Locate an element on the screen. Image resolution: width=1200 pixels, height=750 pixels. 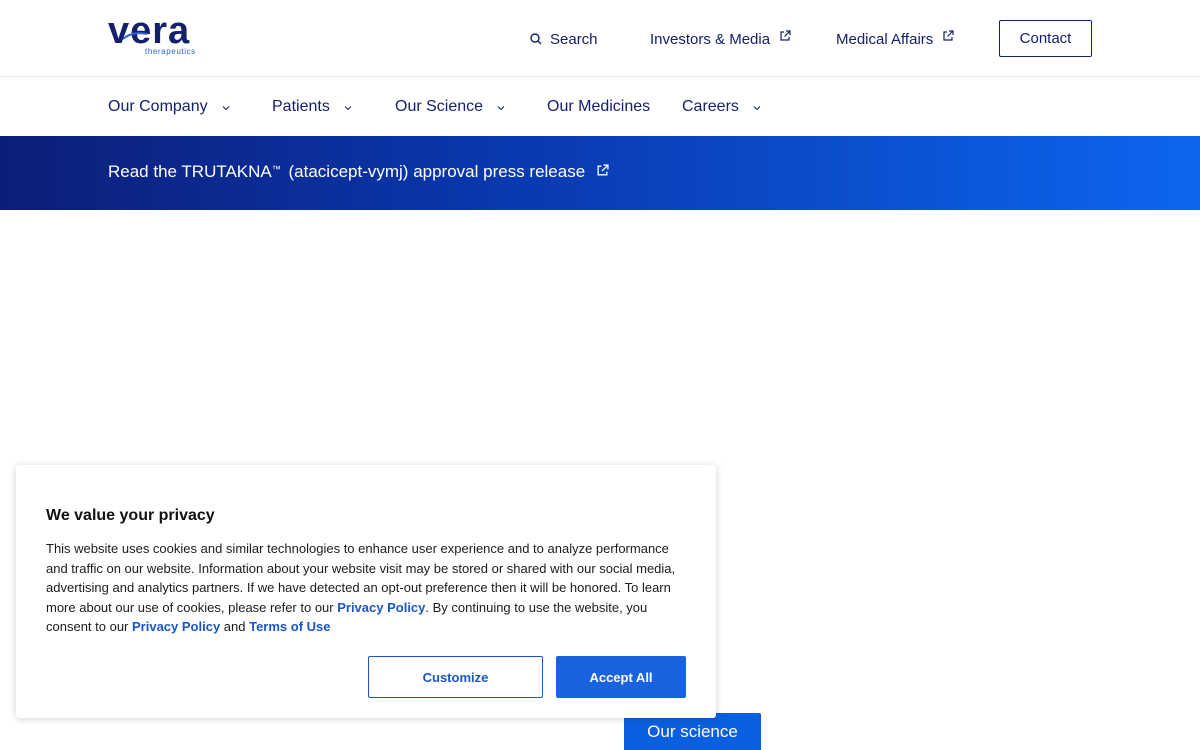
nav-item-label: Our Science is located at coordinates (439, 106).